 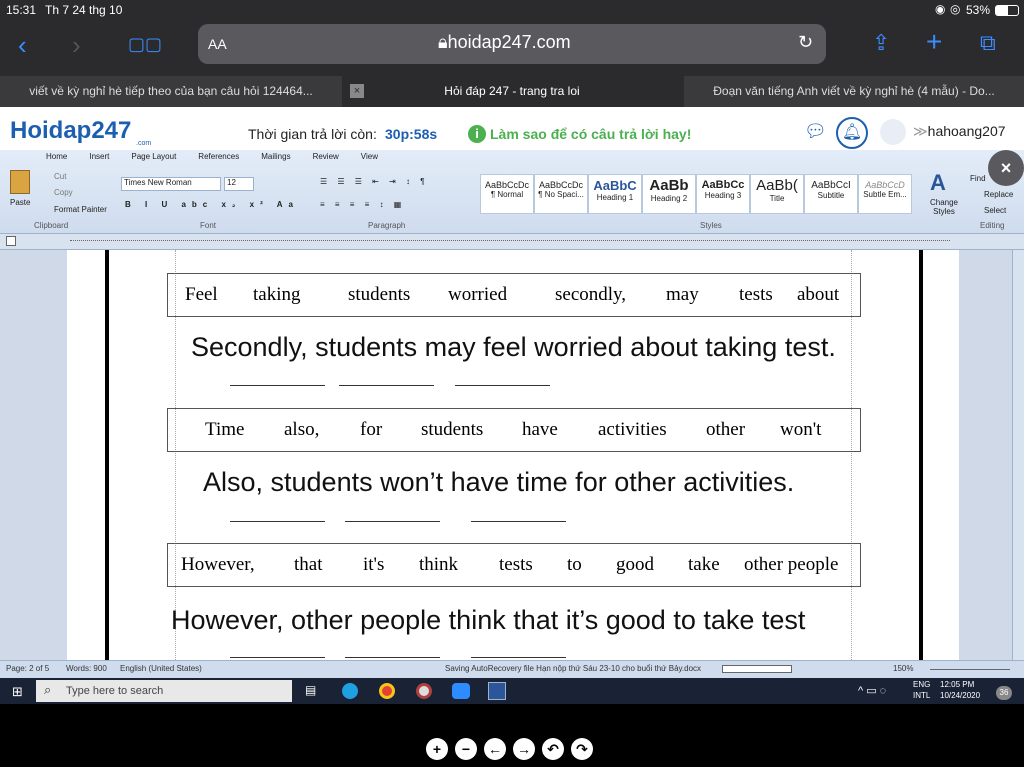 I want to click on scramble-word: think, so click(x=439, y=564).